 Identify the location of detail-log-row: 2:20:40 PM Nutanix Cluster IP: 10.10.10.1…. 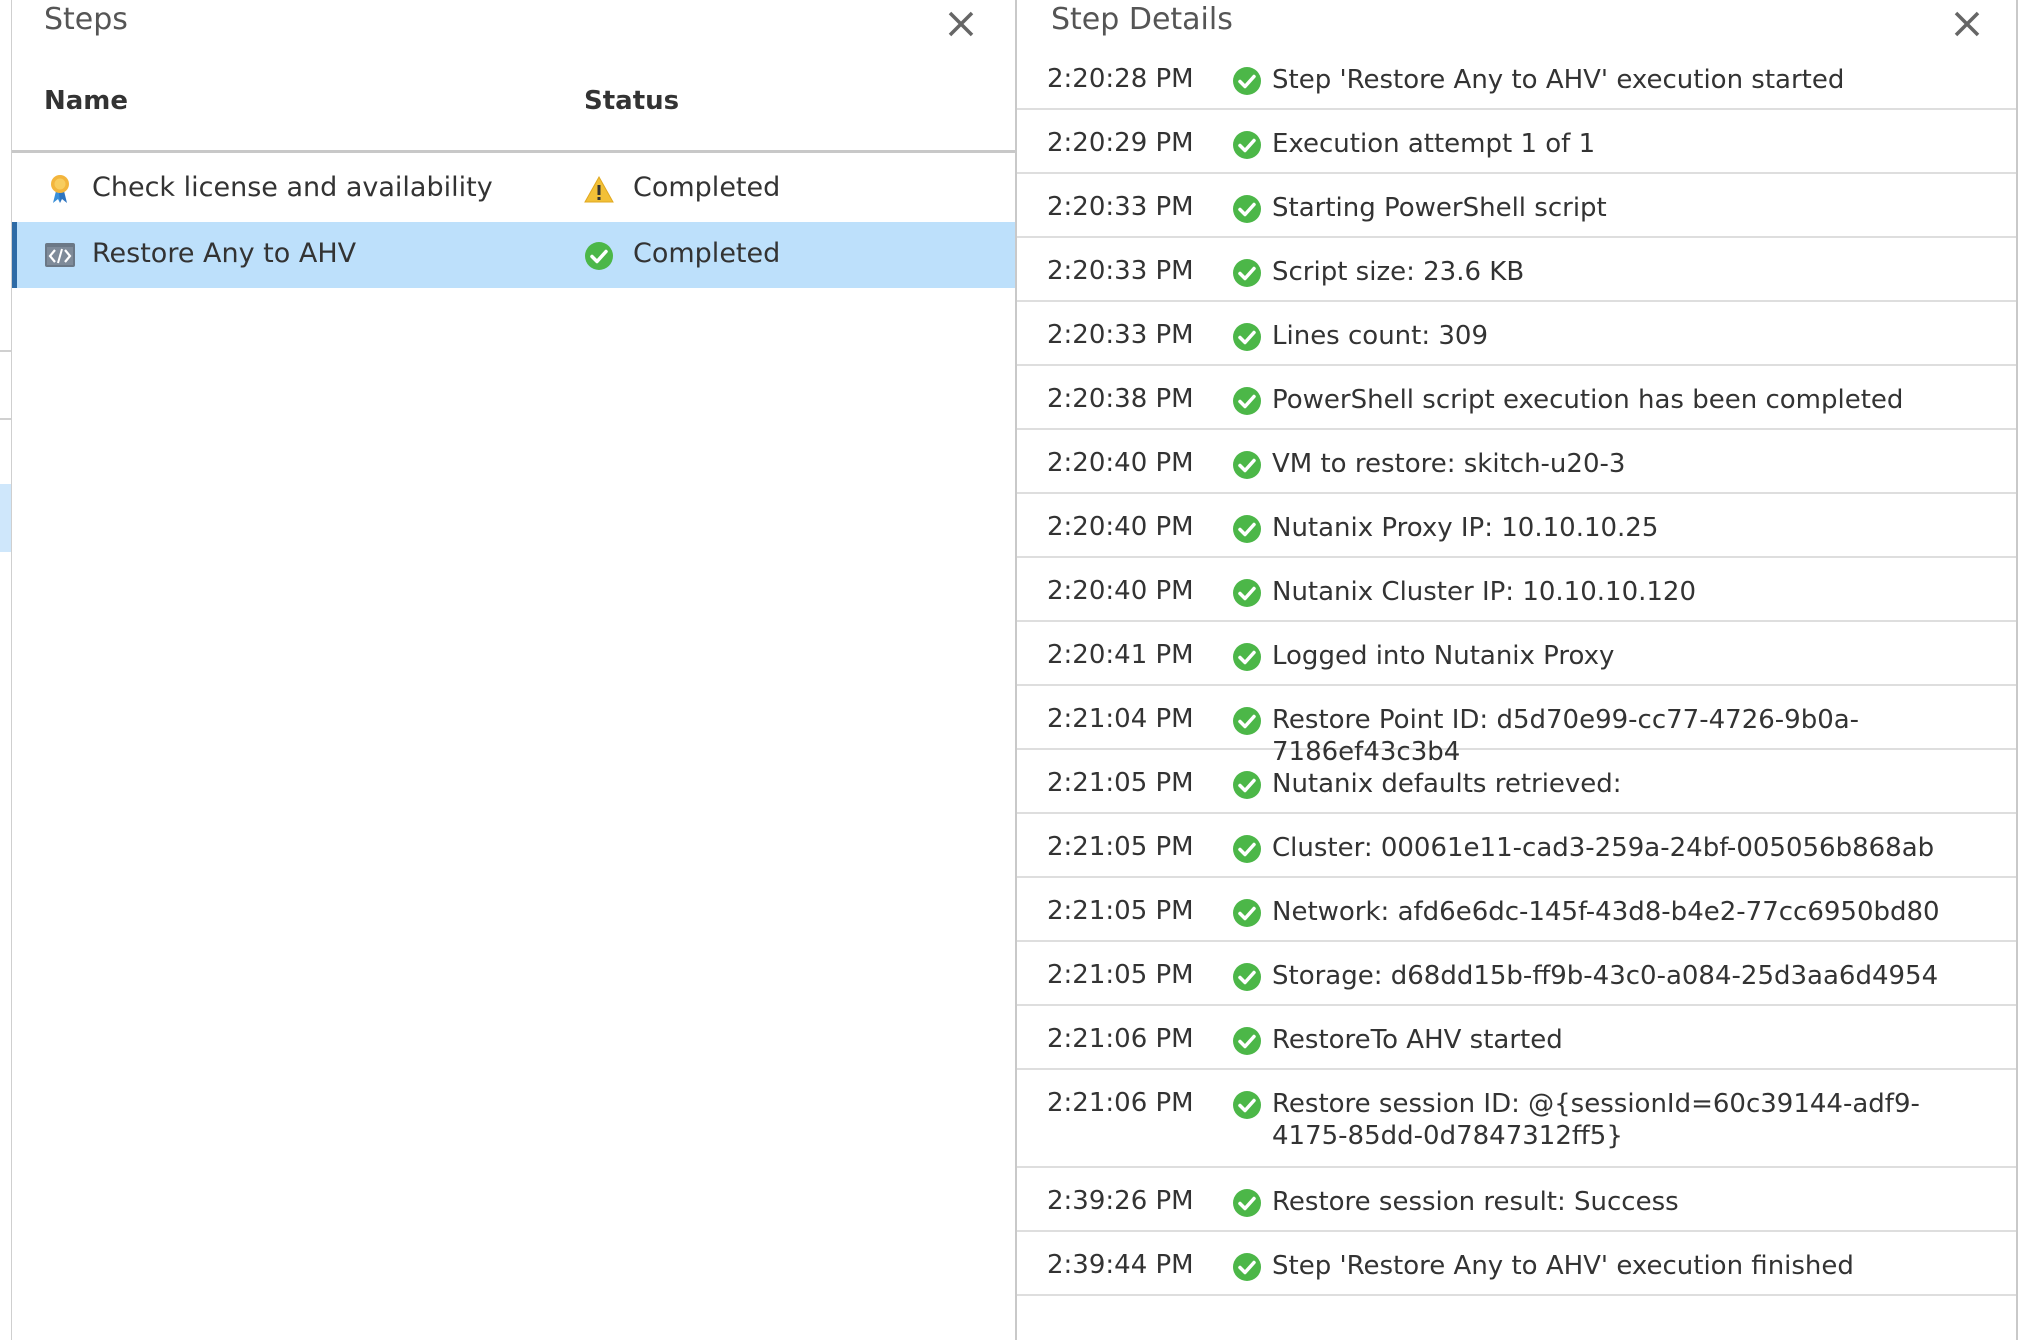
(1516, 590).